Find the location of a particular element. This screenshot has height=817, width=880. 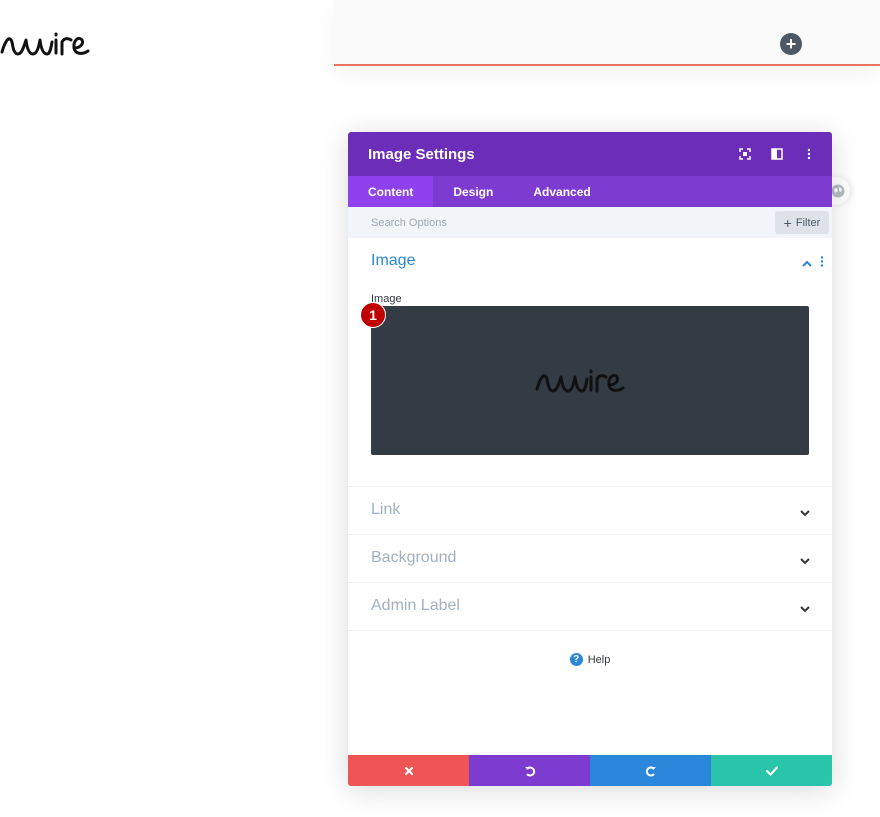

modal-footer is located at coordinates (590, 770).